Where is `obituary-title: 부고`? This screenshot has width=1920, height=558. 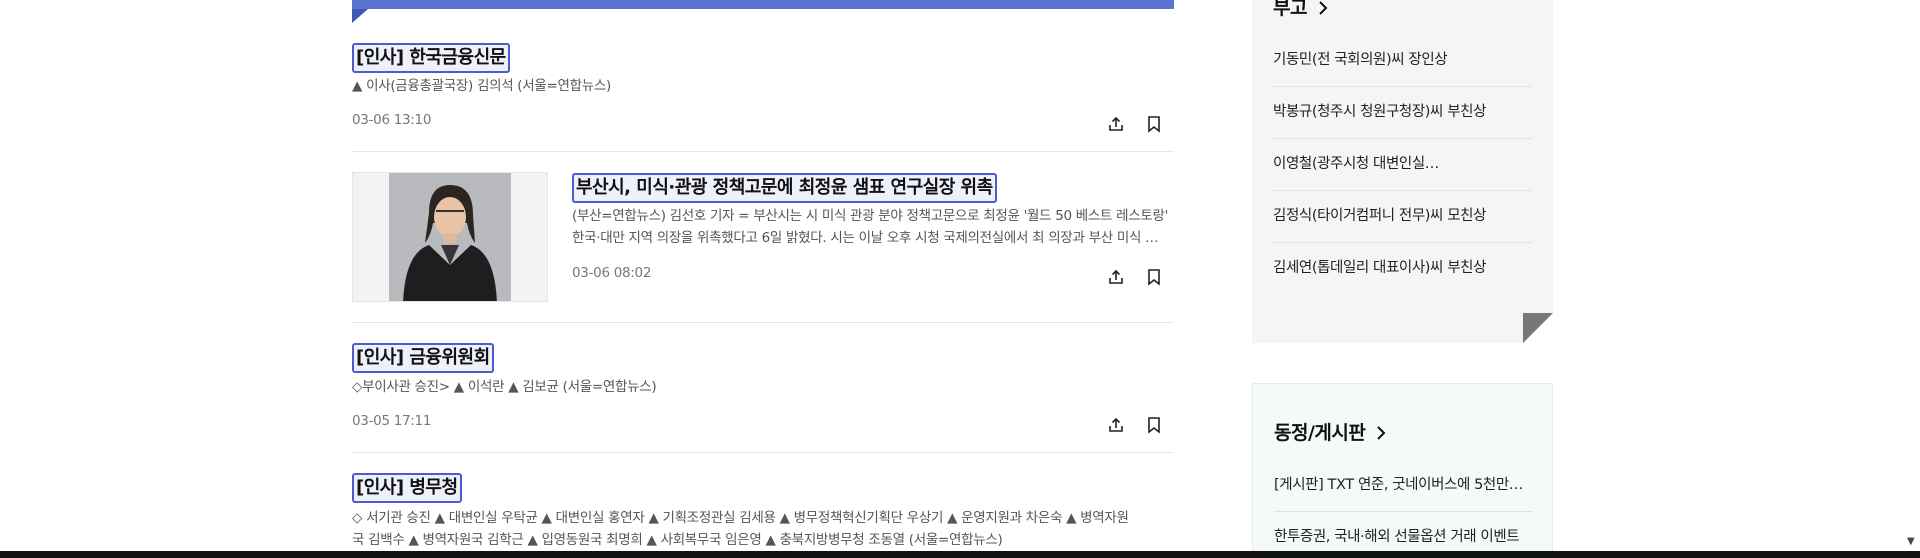 obituary-title: 부고 is located at coordinates (1290, 9).